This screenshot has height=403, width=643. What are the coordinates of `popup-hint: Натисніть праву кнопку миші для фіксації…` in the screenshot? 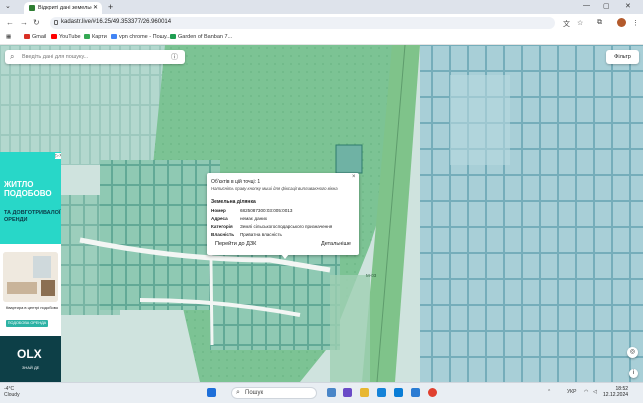 It's located at (274, 188).